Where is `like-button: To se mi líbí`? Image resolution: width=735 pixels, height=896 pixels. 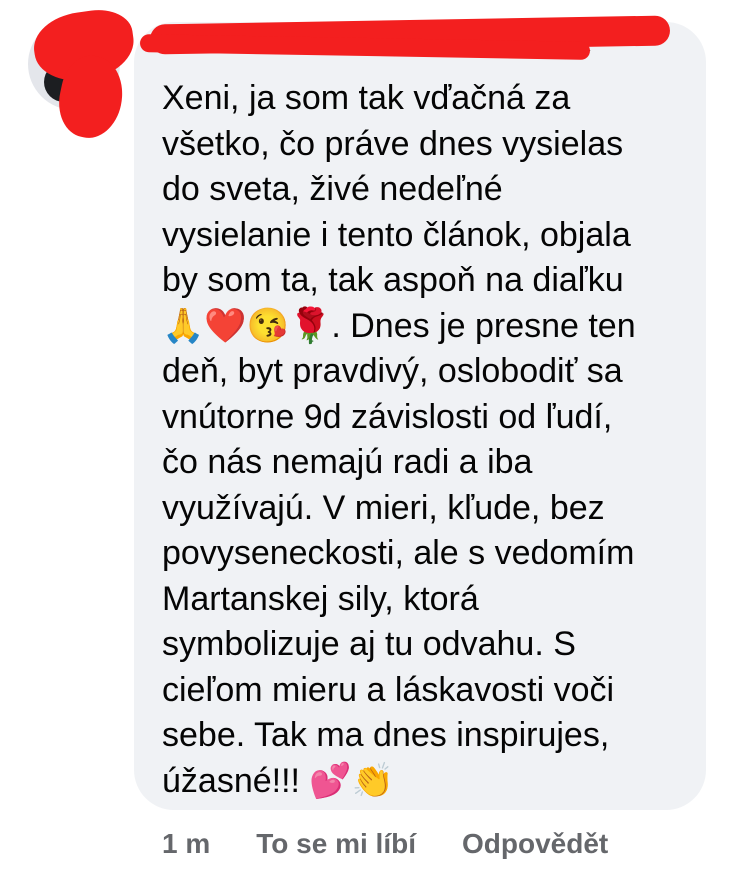 like-button: To se mi líbí is located at coordinates (336, 844).